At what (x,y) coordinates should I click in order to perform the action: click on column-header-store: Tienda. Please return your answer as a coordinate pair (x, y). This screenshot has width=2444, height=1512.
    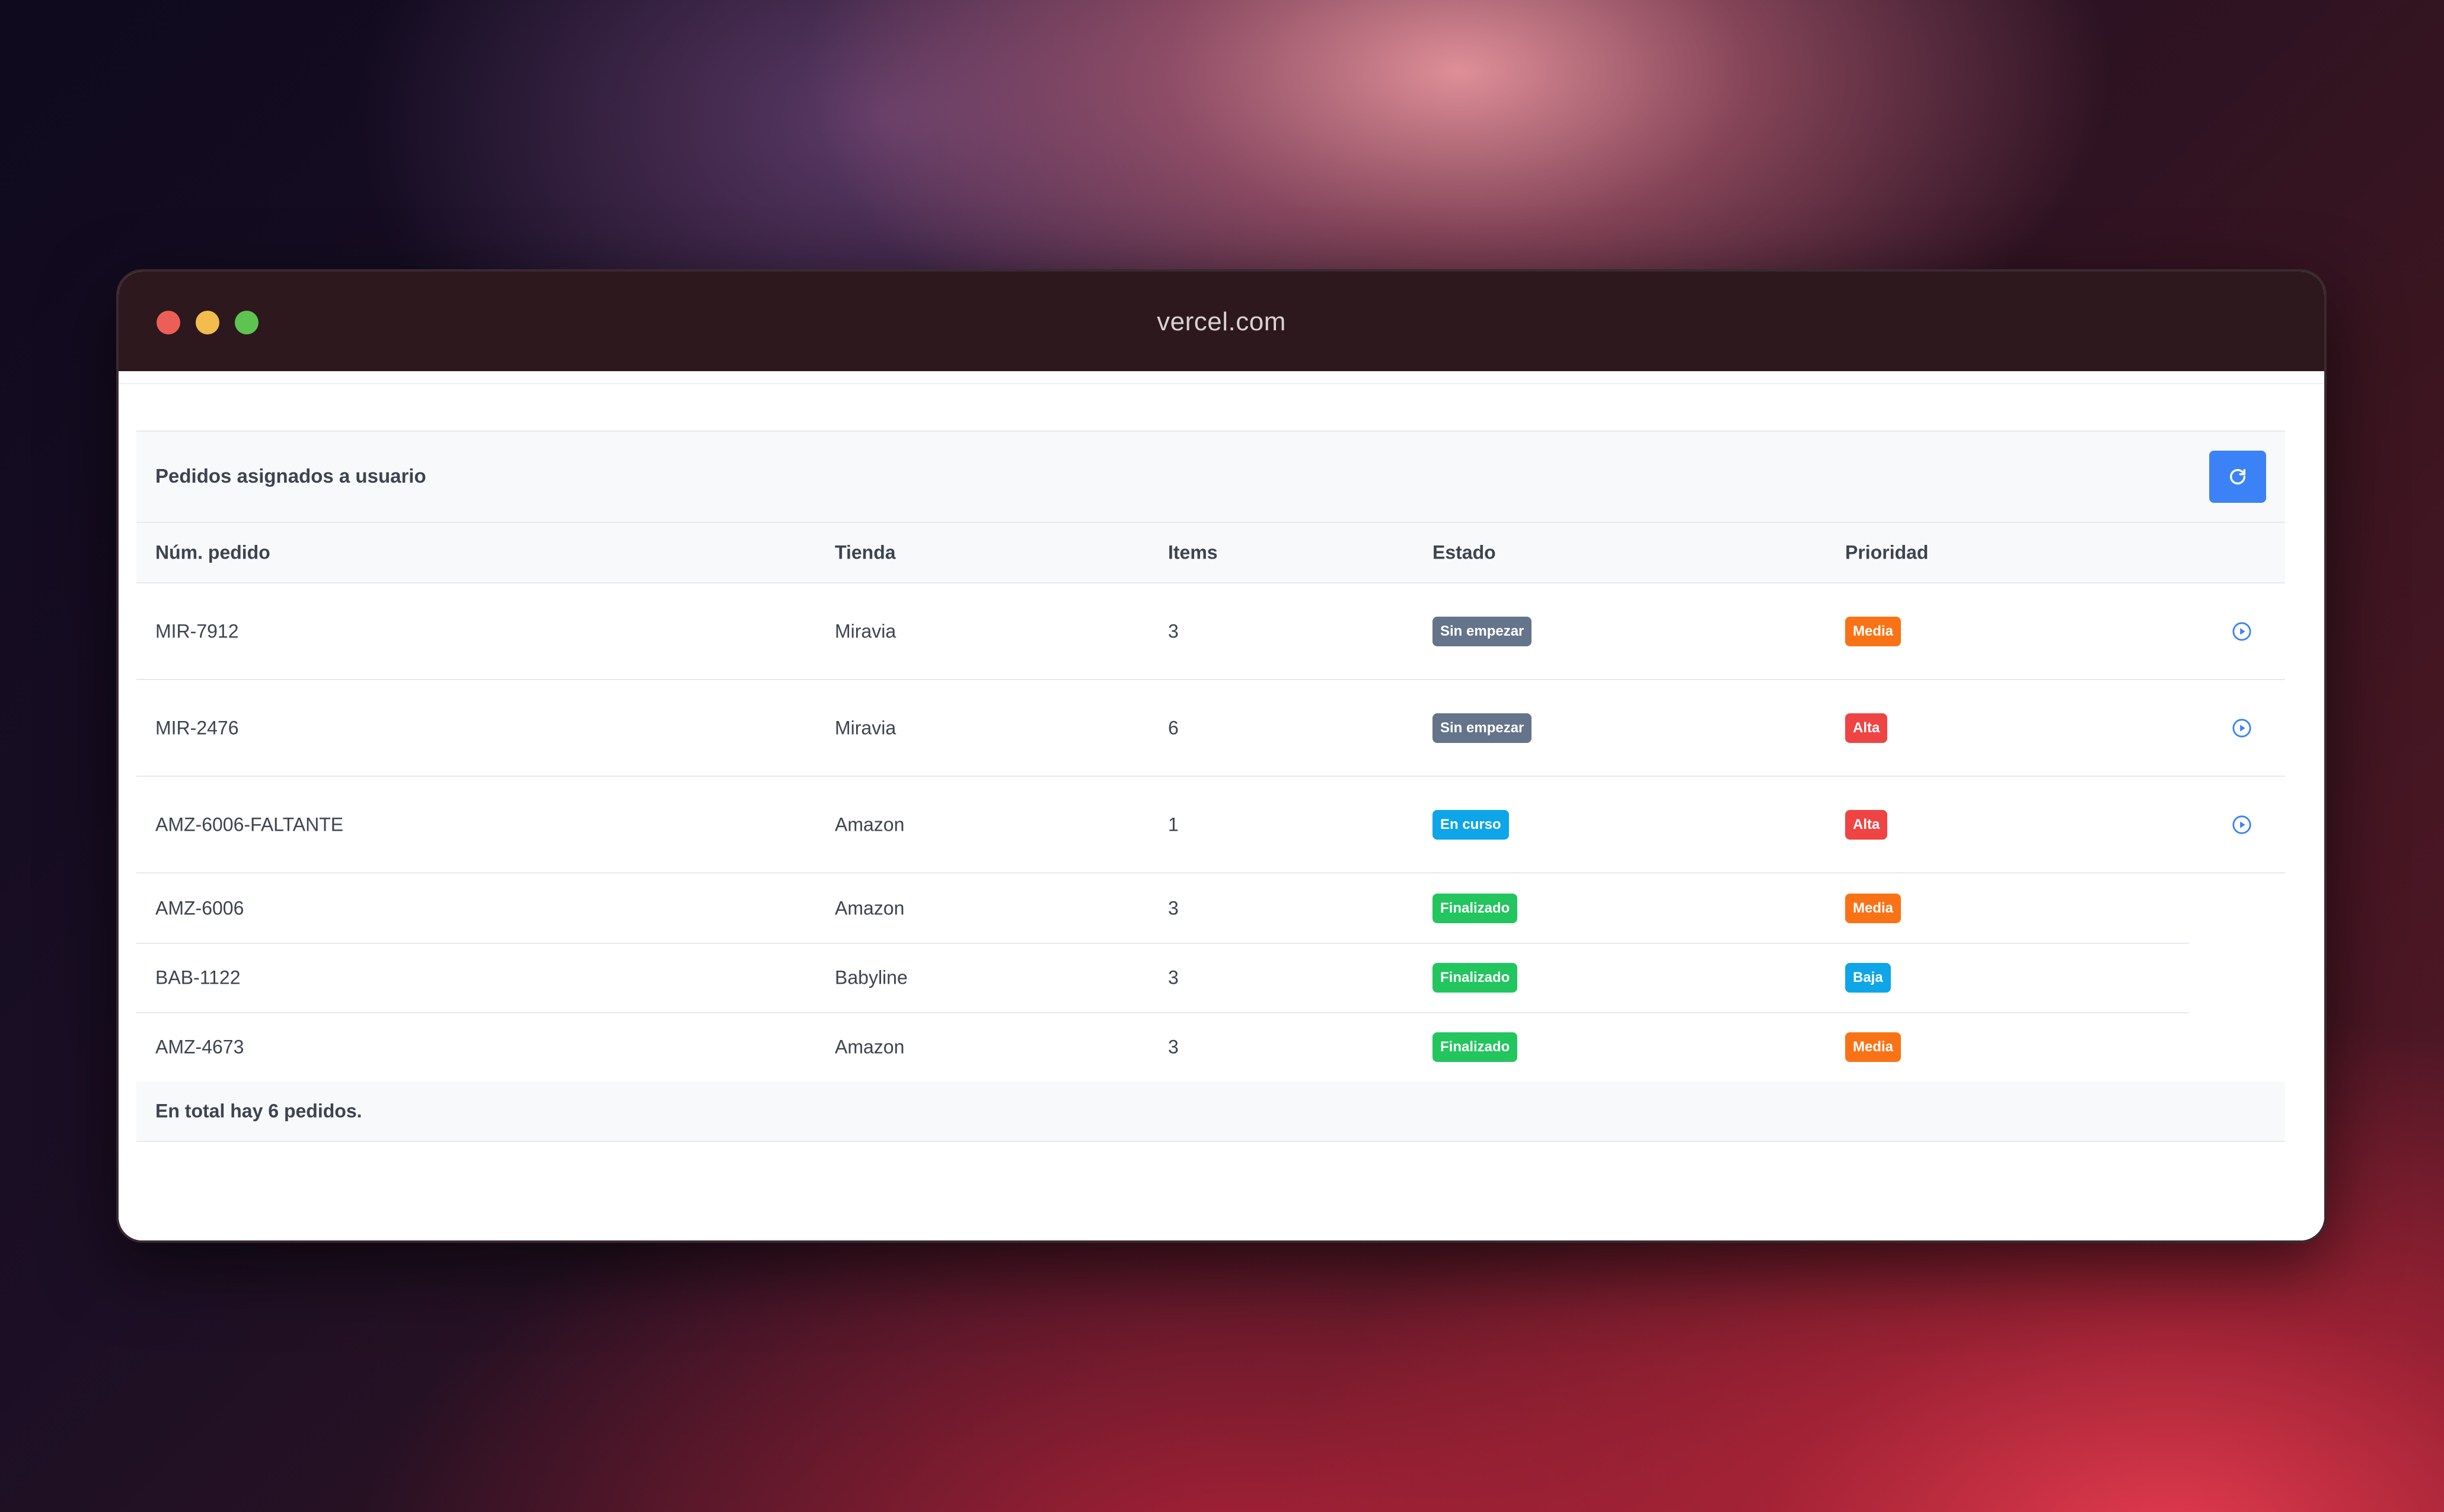
    Looking at the image, I should click on (865, 553).